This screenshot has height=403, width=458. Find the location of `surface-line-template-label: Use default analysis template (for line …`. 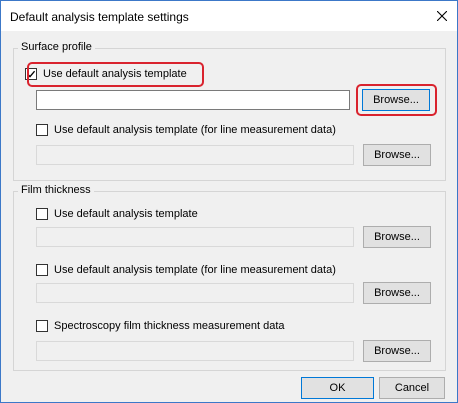

surface-line-template-label: Use default analysis template (for line … is located at coordinates (195, 130).